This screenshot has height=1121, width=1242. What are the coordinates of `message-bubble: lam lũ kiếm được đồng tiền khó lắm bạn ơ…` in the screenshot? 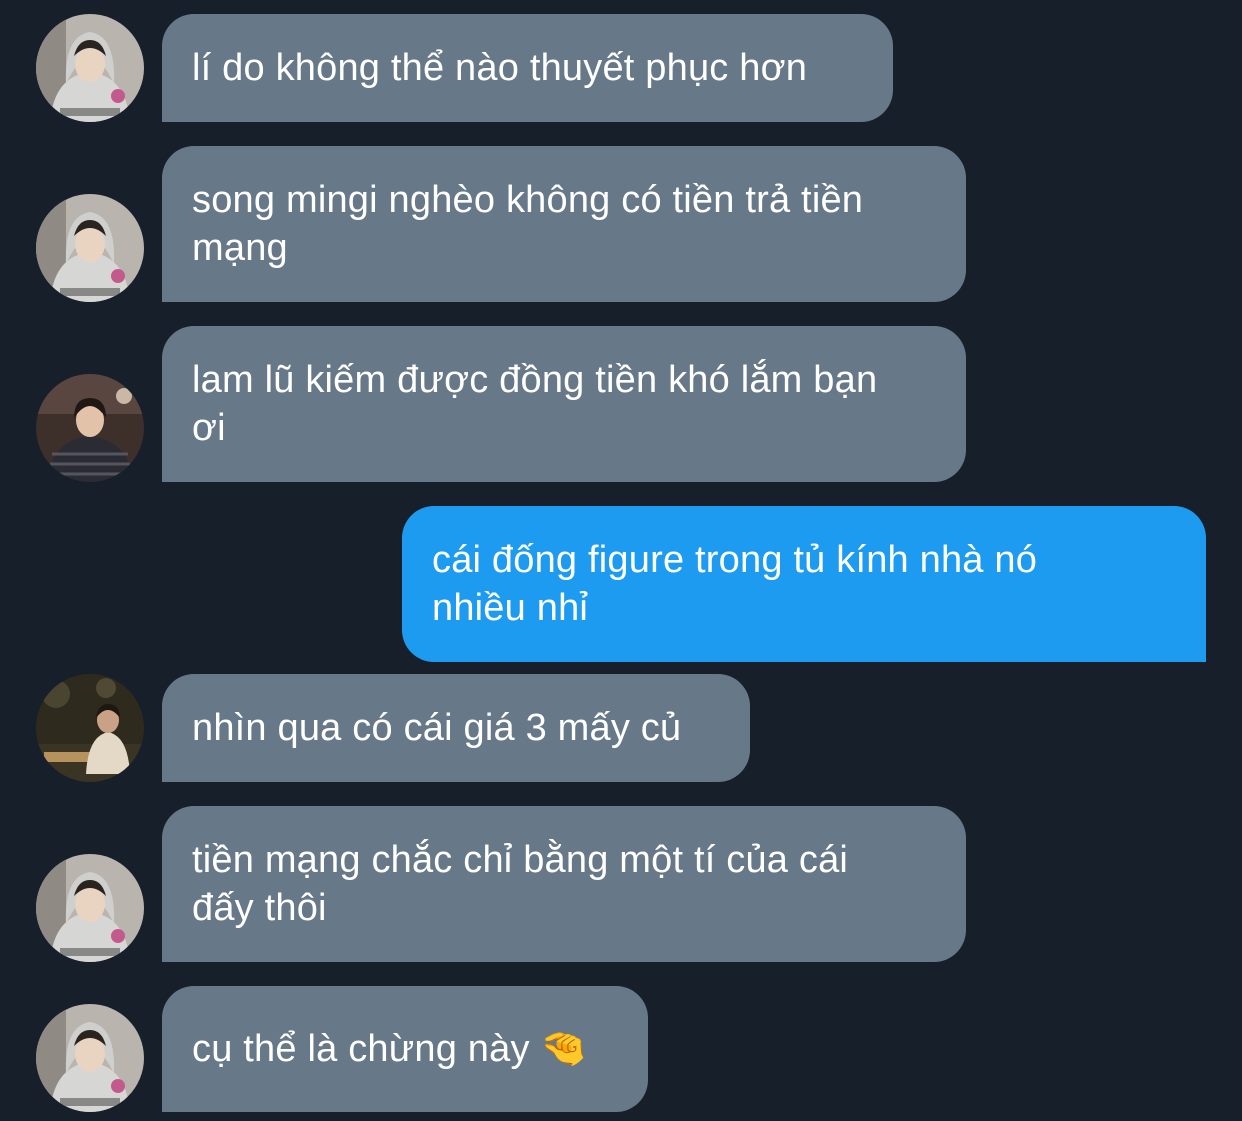 It's located at (564, 404).